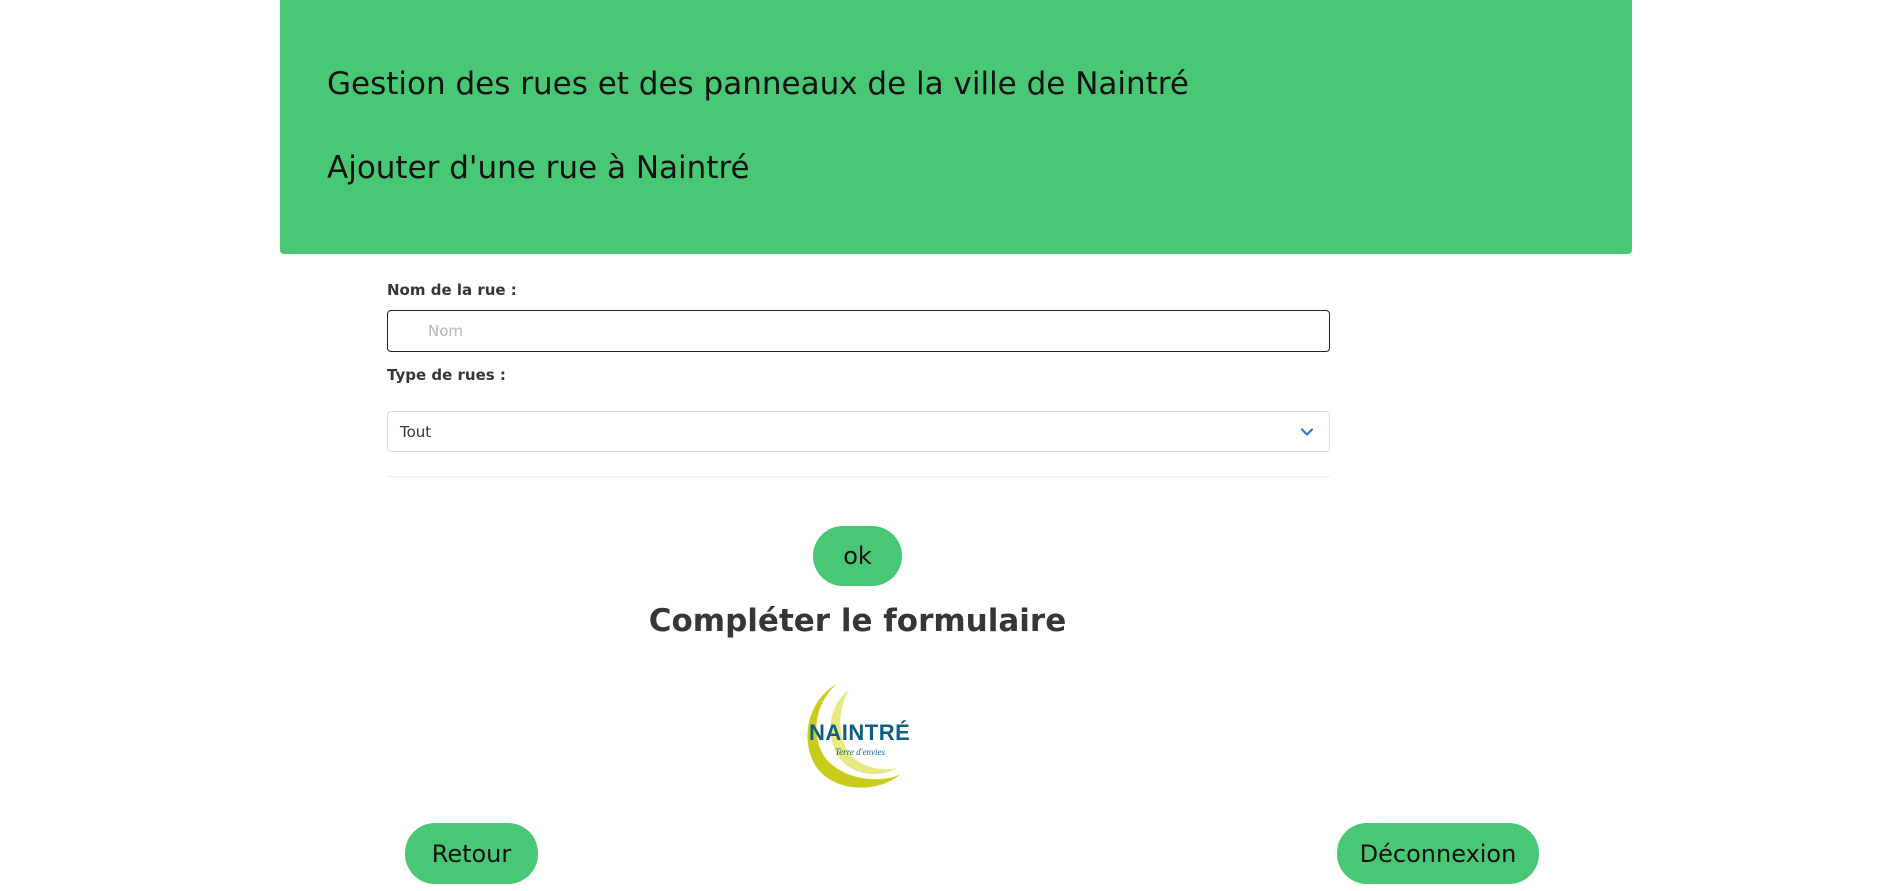 The width and height of the screenshot is (1887, 891). I want to click on form-divider, so click(858, 476).